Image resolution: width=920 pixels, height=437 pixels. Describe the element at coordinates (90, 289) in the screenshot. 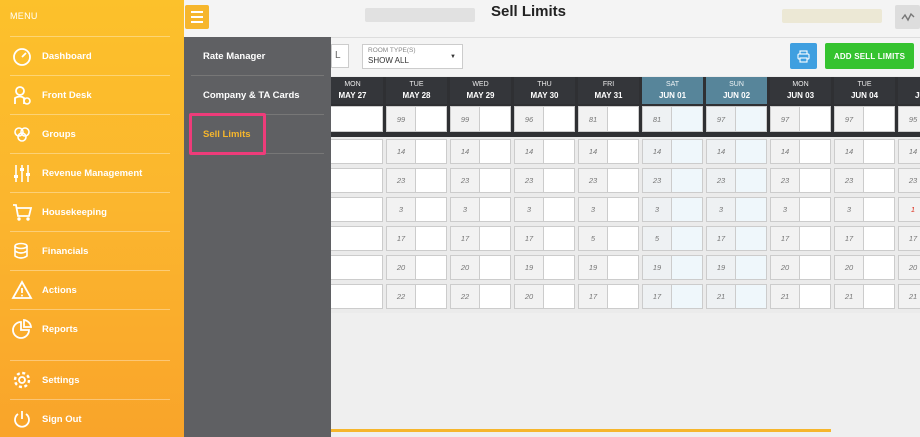

I see `sidebar-item-actions: Actions` at that location.